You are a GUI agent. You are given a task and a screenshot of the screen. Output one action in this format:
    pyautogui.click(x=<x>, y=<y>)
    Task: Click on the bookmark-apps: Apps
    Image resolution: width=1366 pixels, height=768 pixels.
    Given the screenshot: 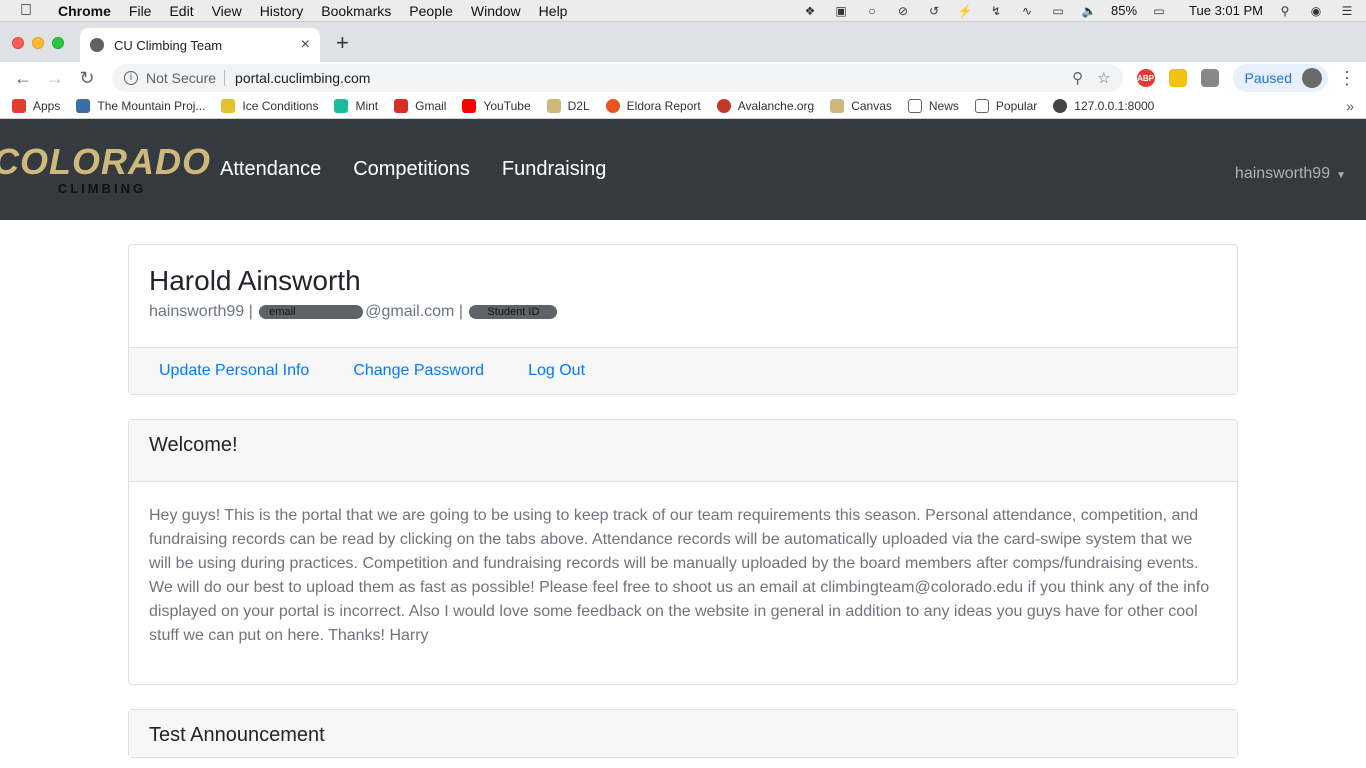 What is the action you would take?
    pyautogui.click(x=36, y=106)
    